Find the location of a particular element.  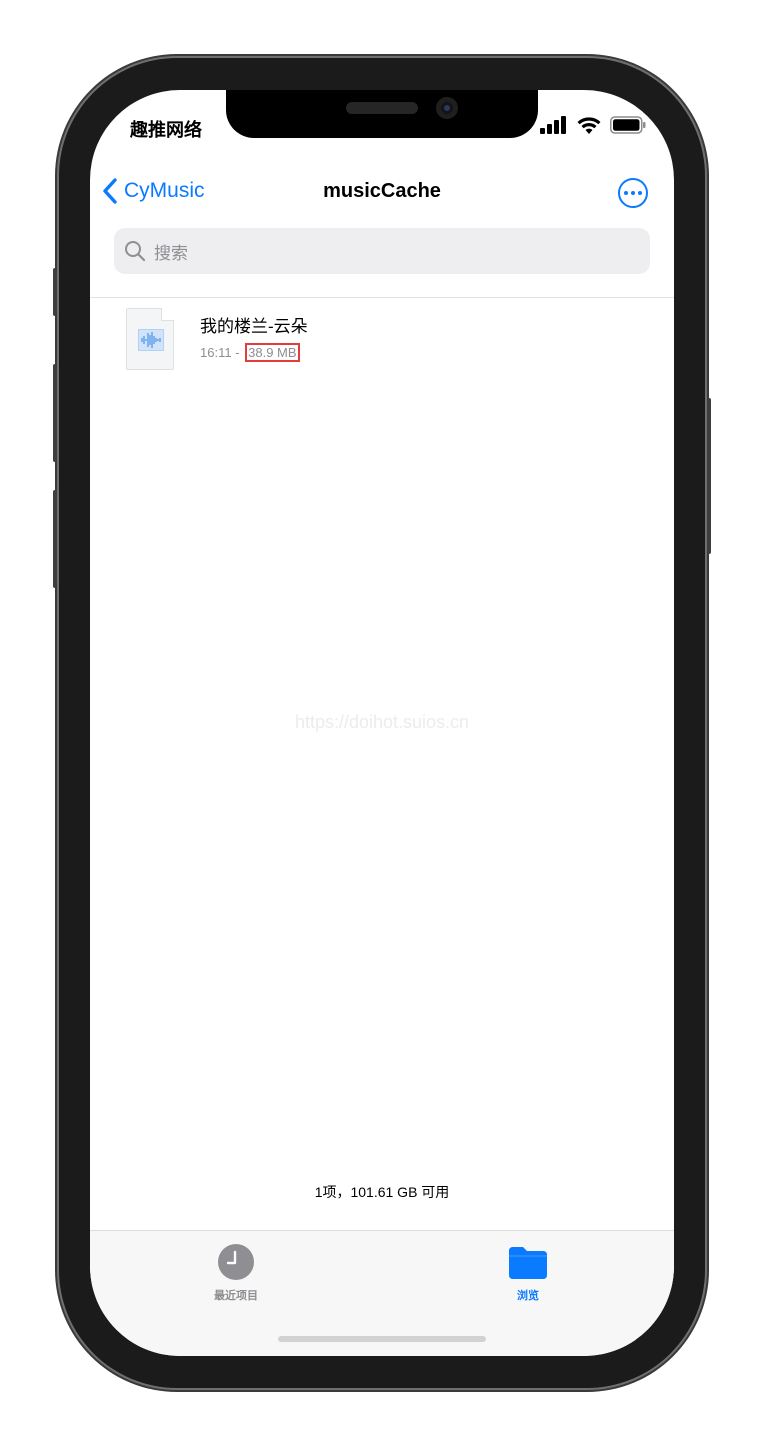

status-icons is located at coordinates (593, 125).